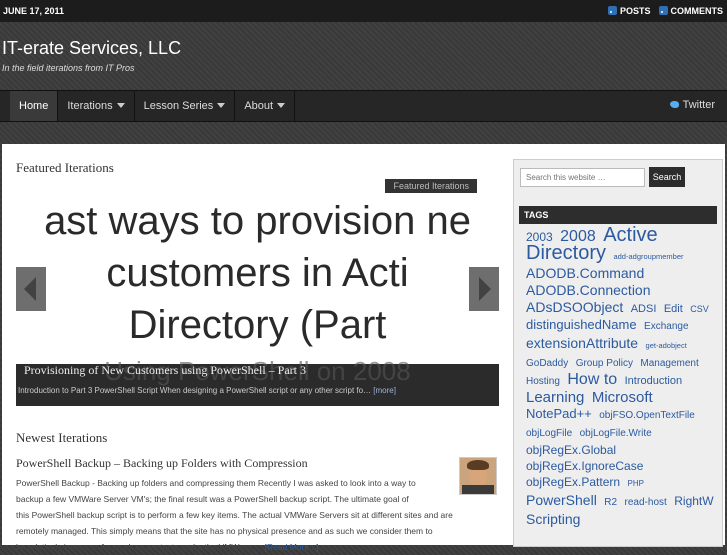 This screenshot has height=555, width=727. What do you see at coordinates (259, 106) in the screenshot?
I see `nav-item-label: About` at bounding box center [259, 106].